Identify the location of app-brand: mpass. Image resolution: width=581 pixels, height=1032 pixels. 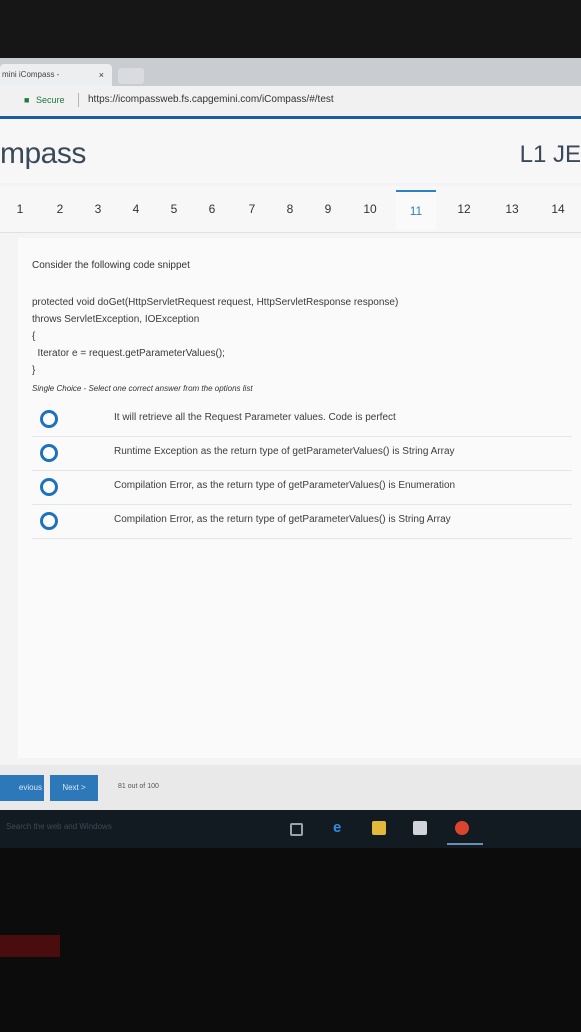
(43, 153).